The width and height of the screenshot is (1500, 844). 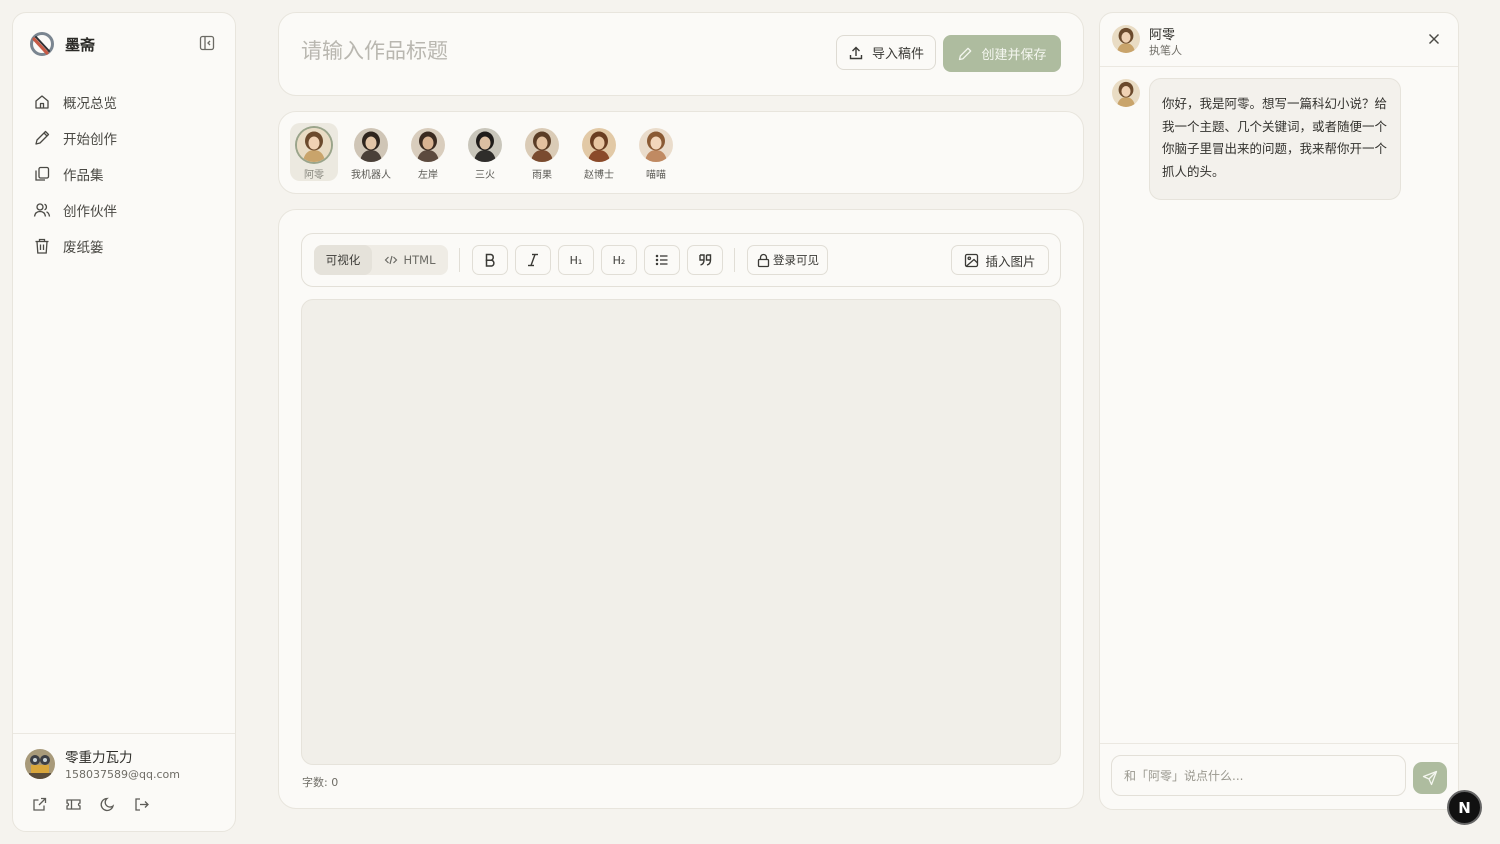 What do you see at coordinates (90, 140) in the screenshot?
I see `sidebar-item-label: 开始创作` at bounding box center [90, 140].